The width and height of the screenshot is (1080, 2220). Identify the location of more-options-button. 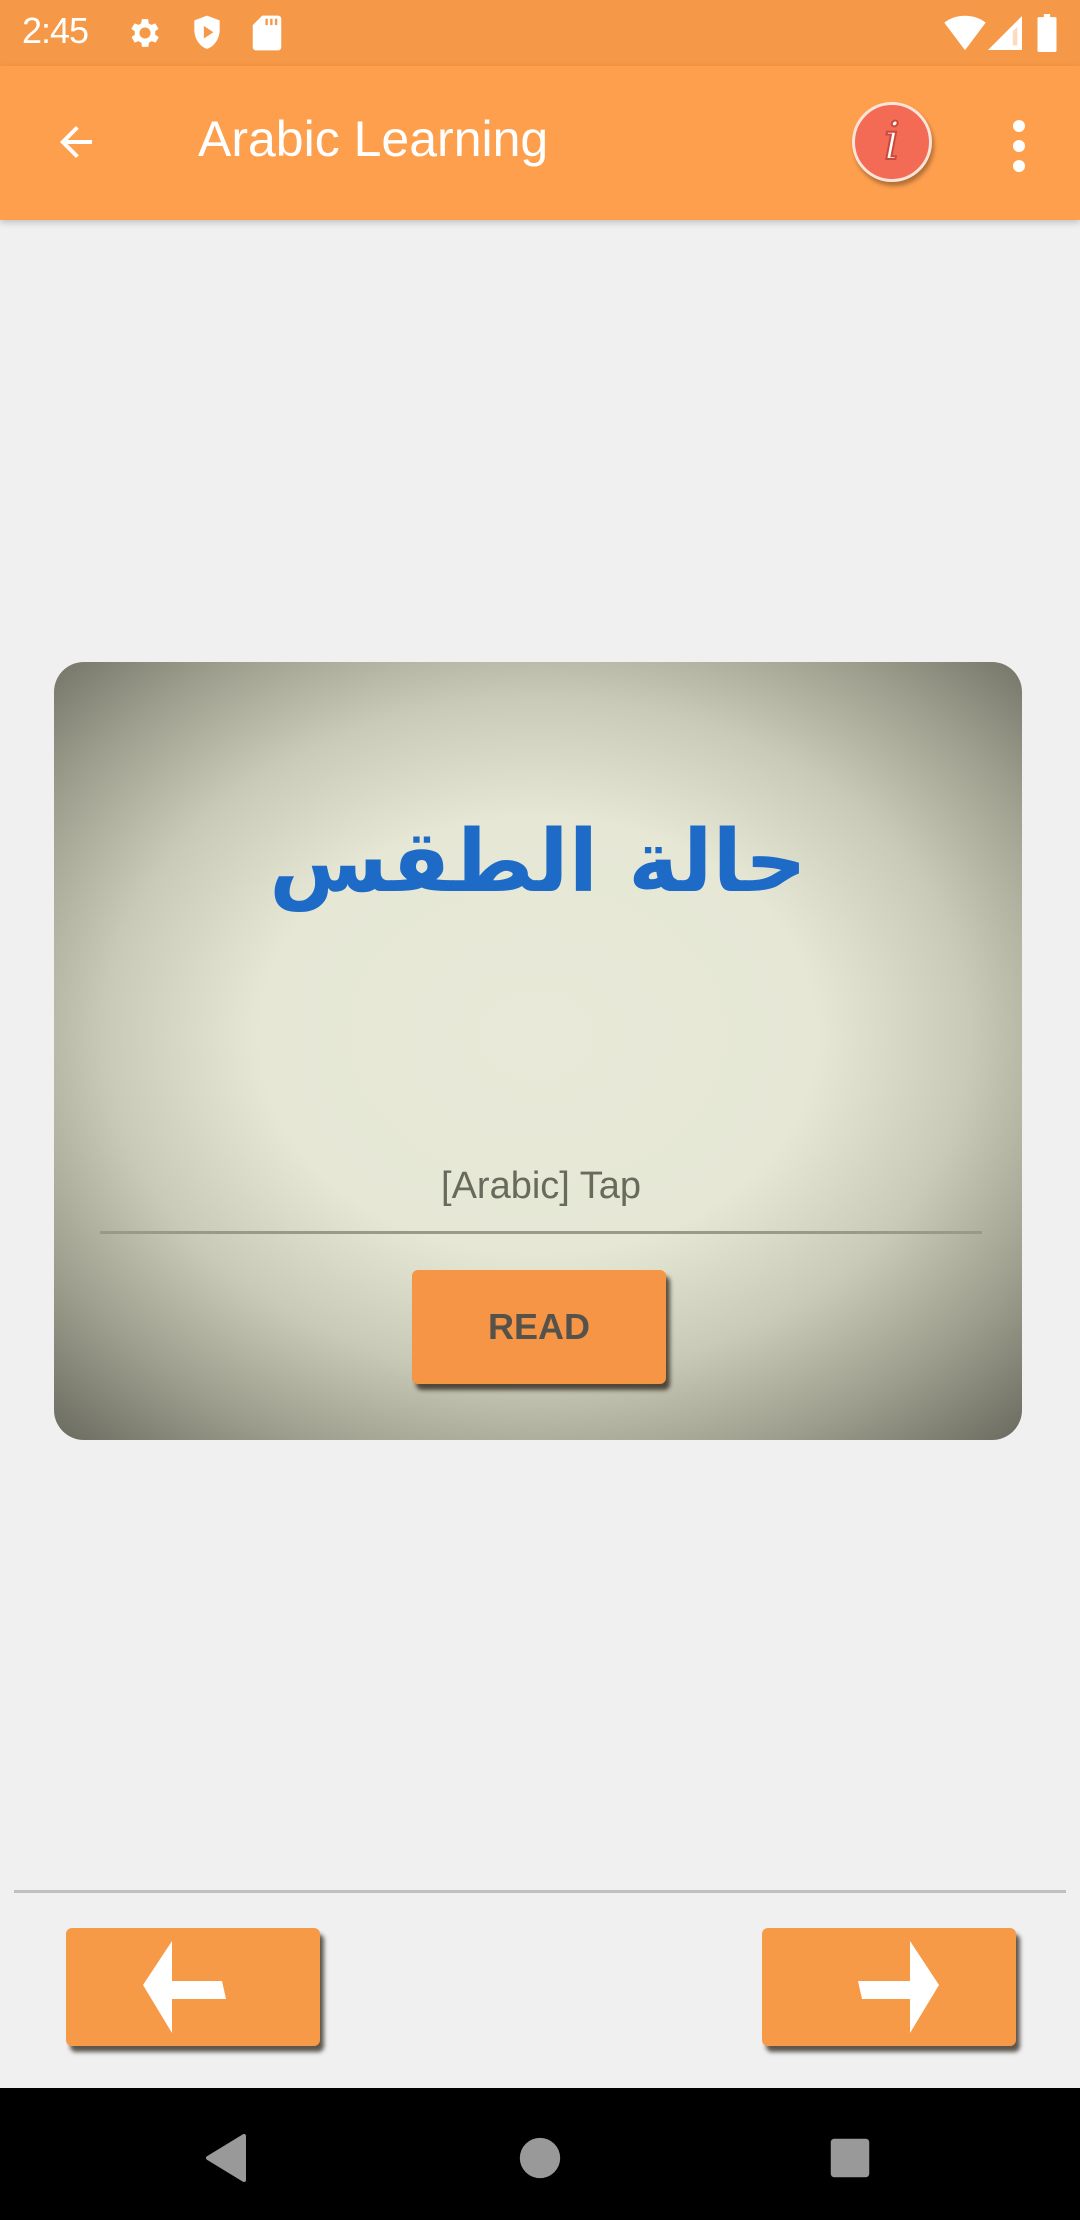
(1019, 146).